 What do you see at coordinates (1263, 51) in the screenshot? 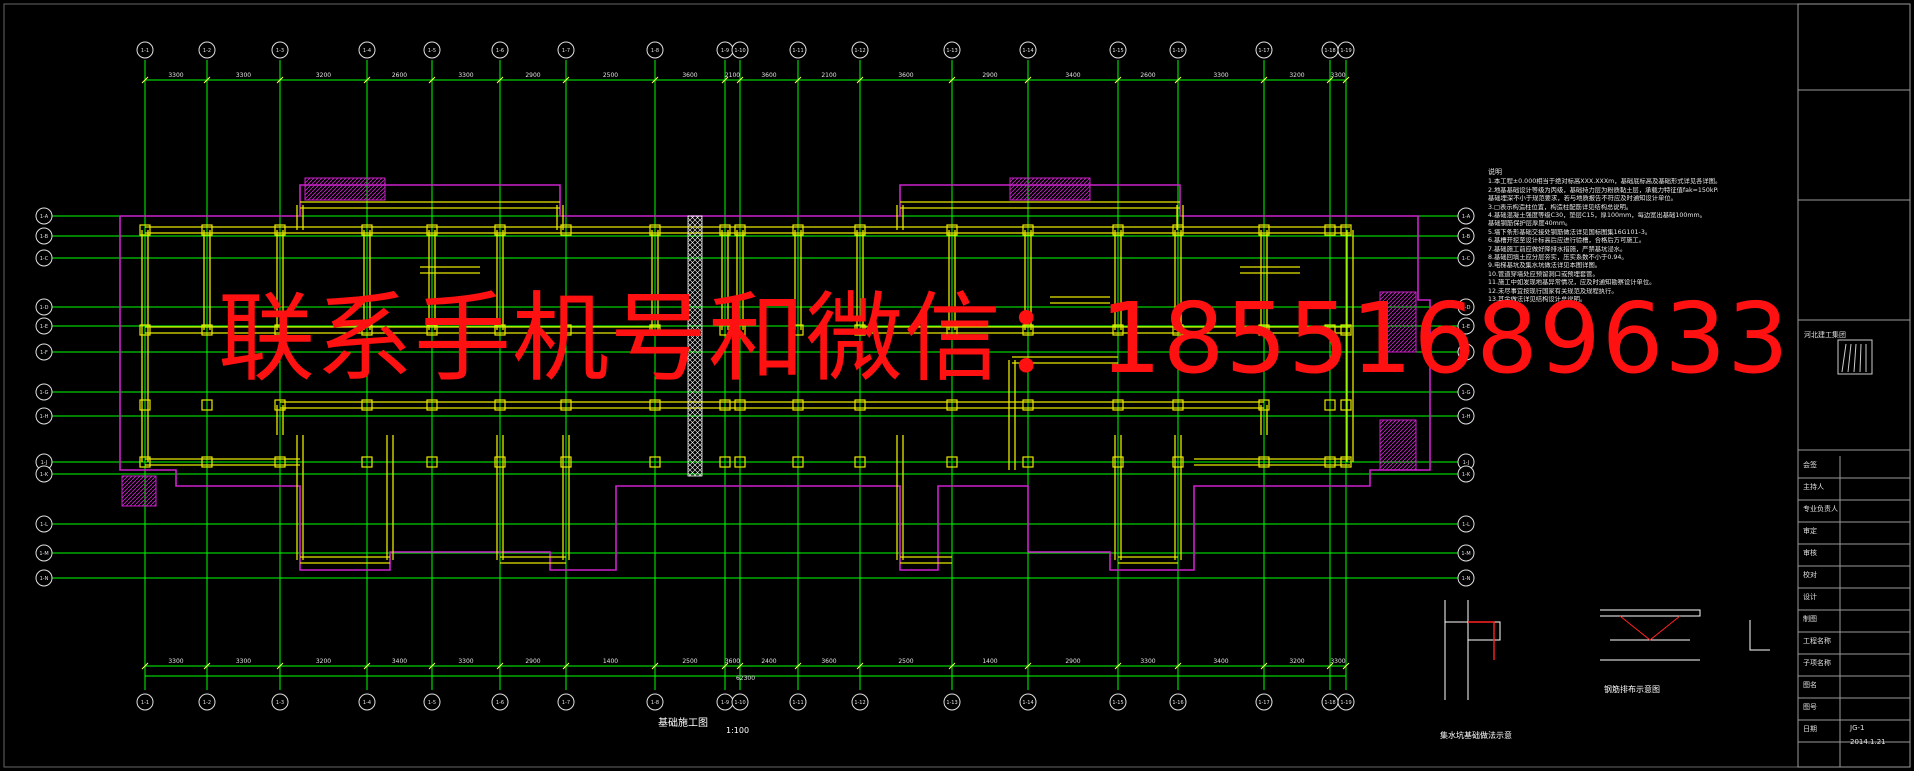
I see `axis-bubble-label: 1-17` at bounding box center [1263, 51].